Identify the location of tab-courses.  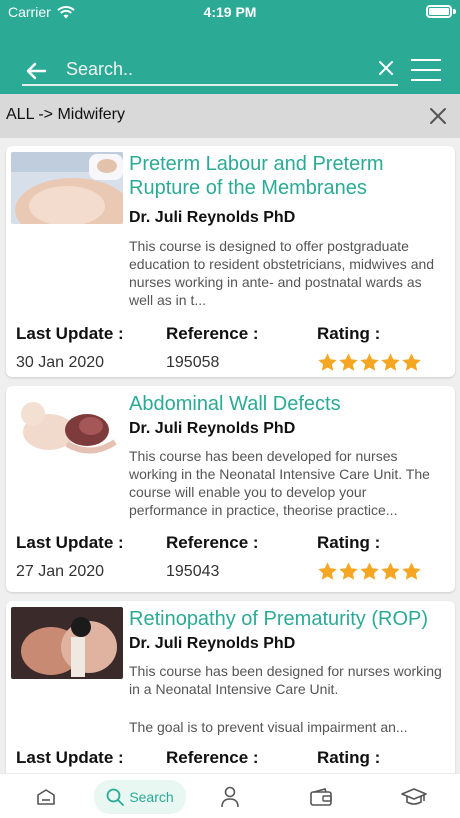
(414, 797).